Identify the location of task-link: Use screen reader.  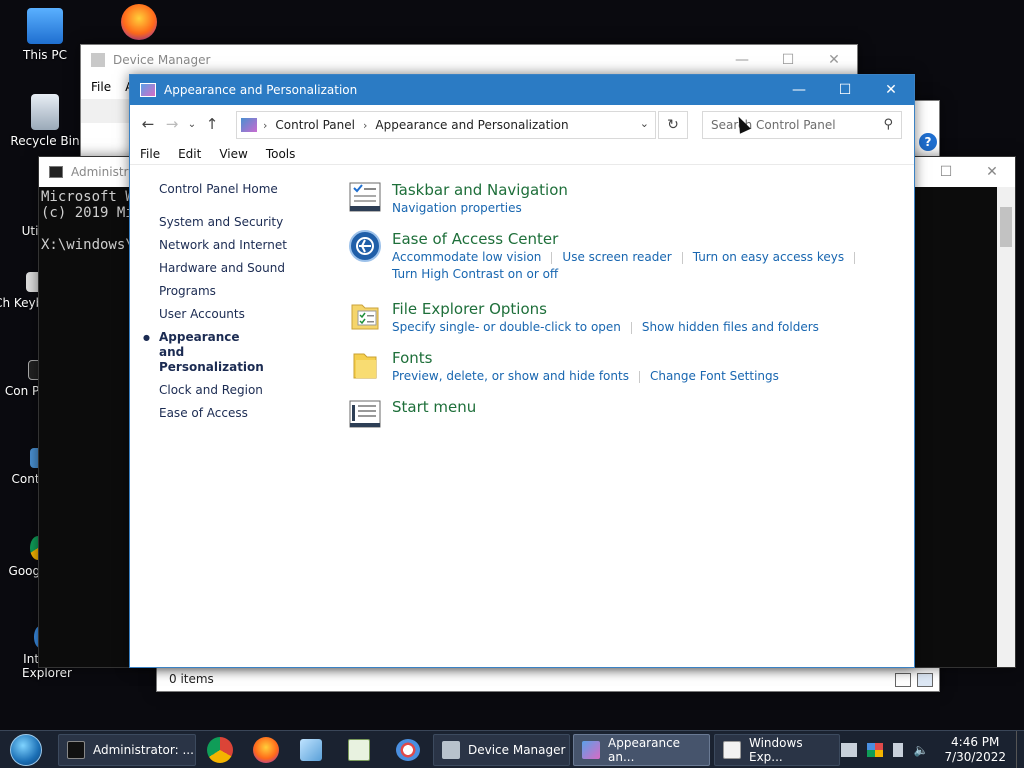
(616, 257).